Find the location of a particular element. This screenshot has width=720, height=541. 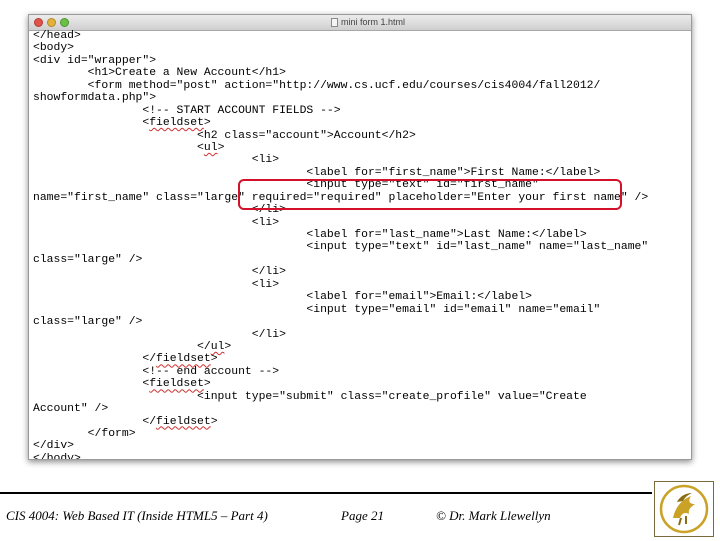

code-token: </div> is located at coordinates (54, 446).